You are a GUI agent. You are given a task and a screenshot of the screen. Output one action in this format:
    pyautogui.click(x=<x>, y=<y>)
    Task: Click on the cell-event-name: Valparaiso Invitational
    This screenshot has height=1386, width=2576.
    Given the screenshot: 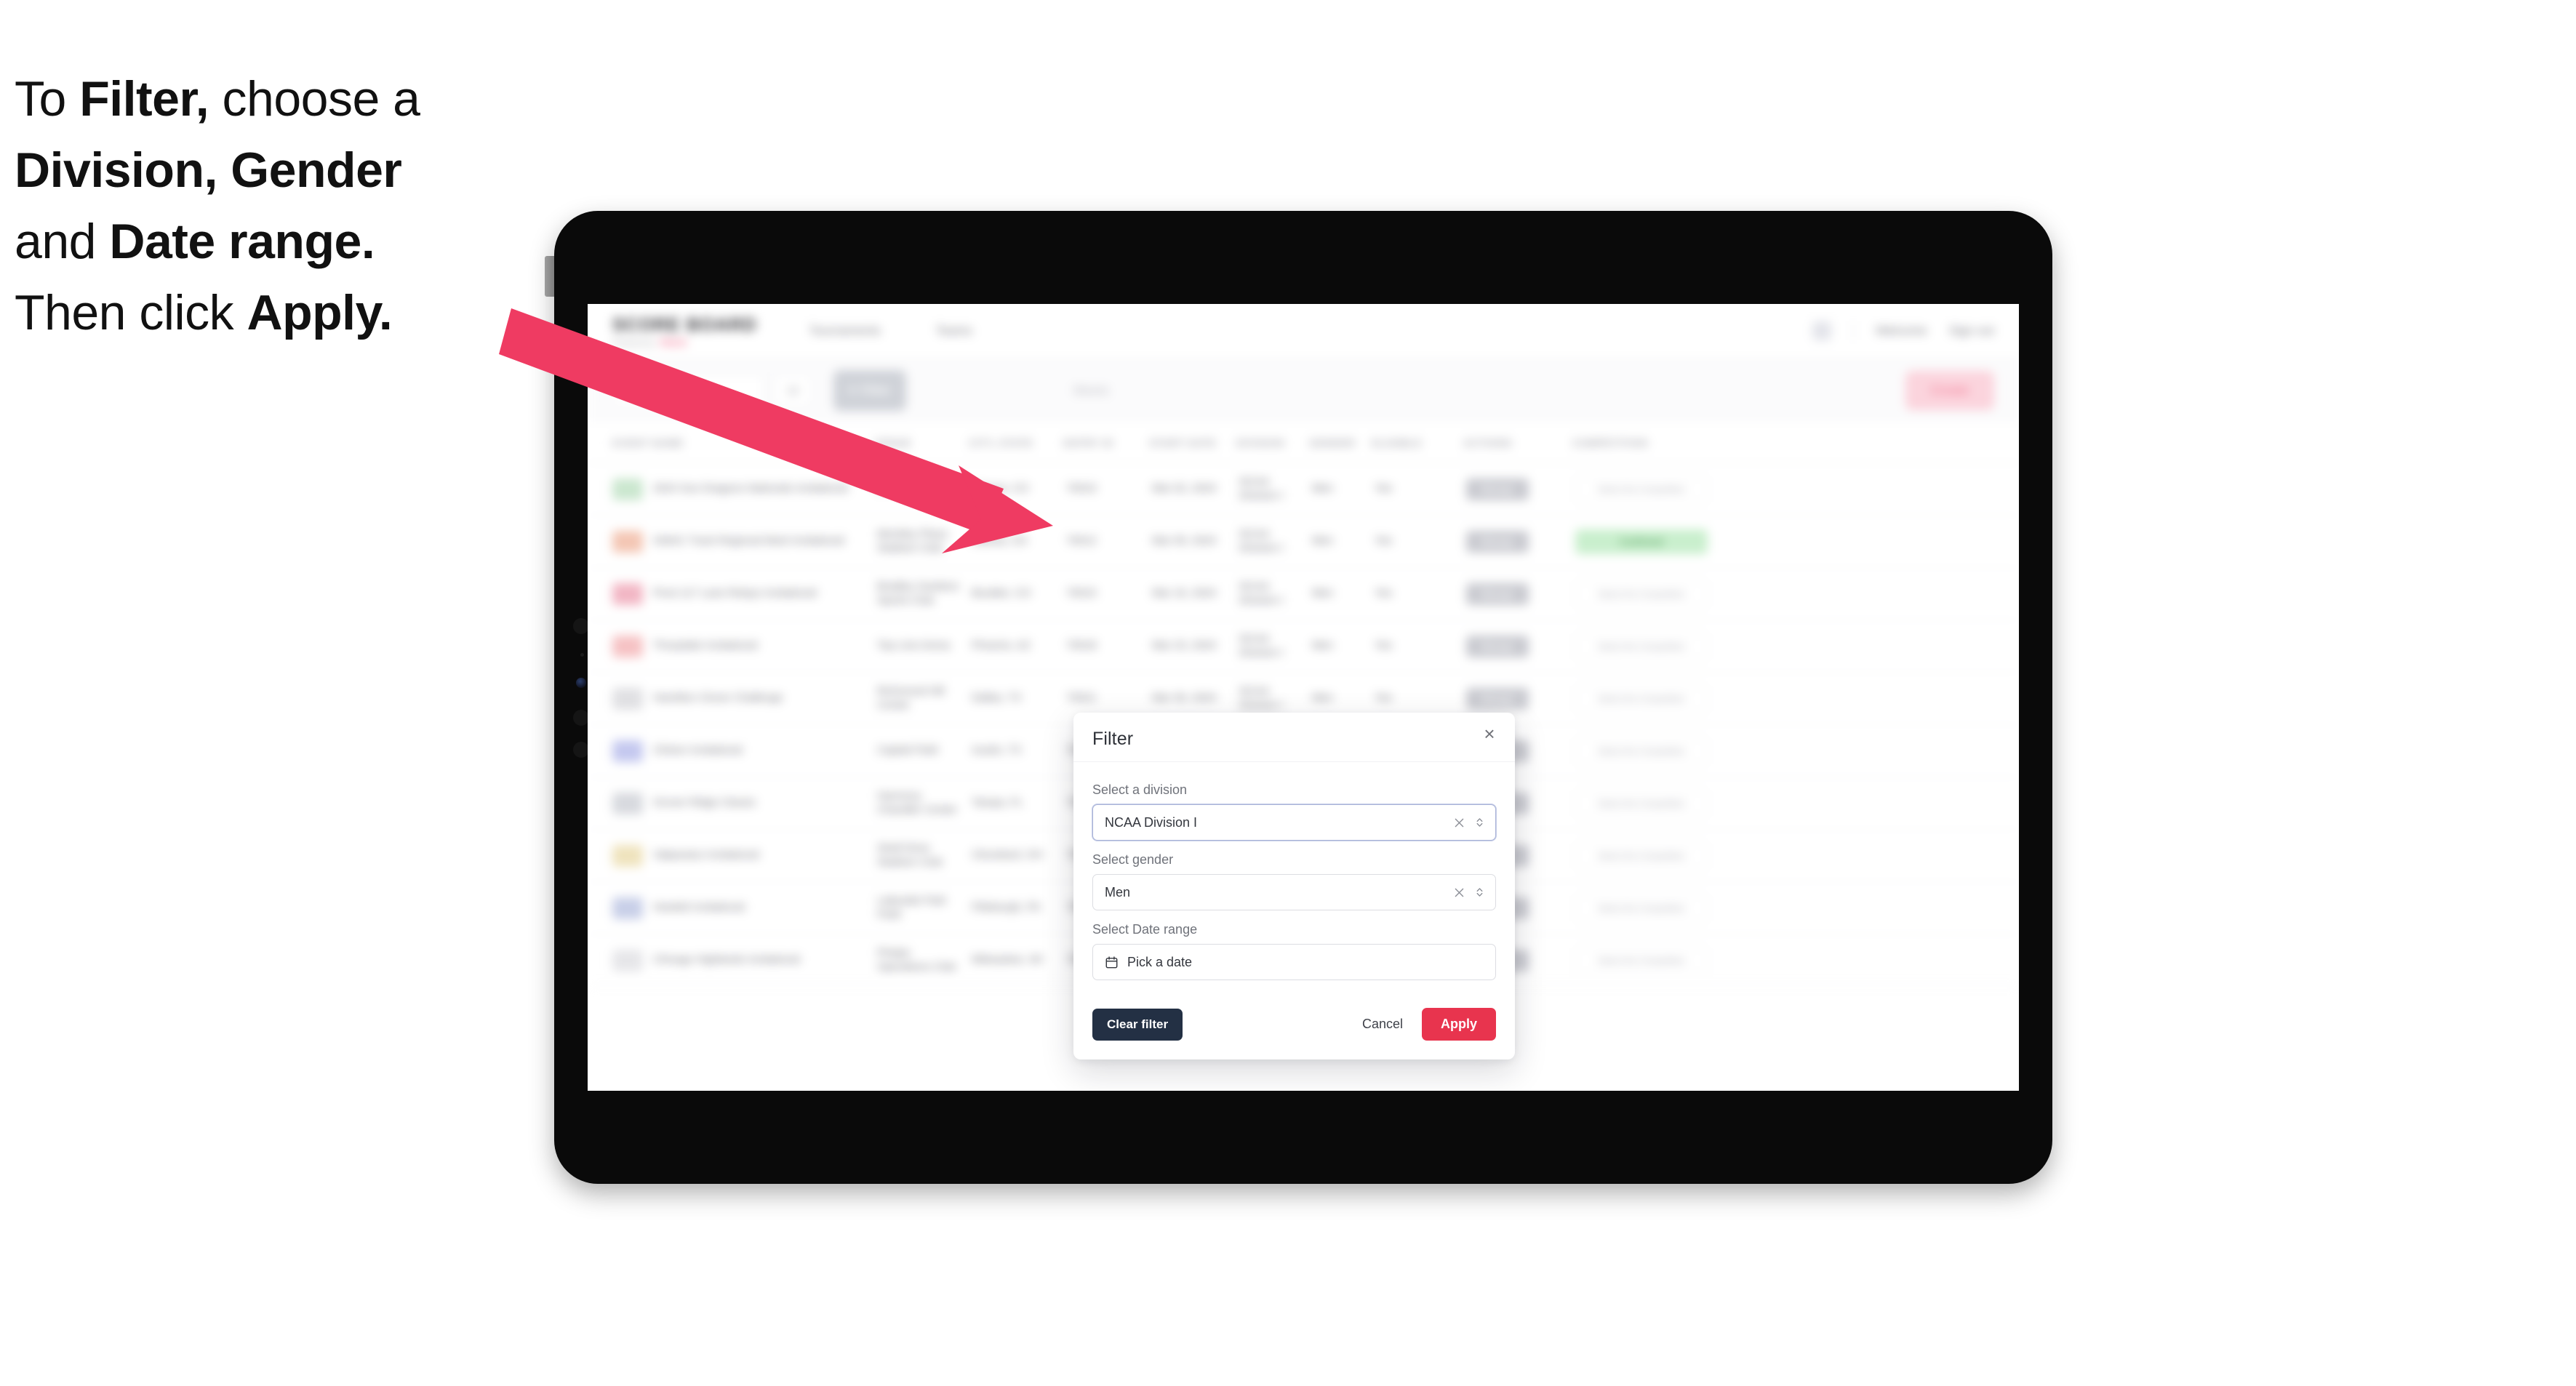 What is the action you would take?
    pyautogui.click(x=706, y=855)
    